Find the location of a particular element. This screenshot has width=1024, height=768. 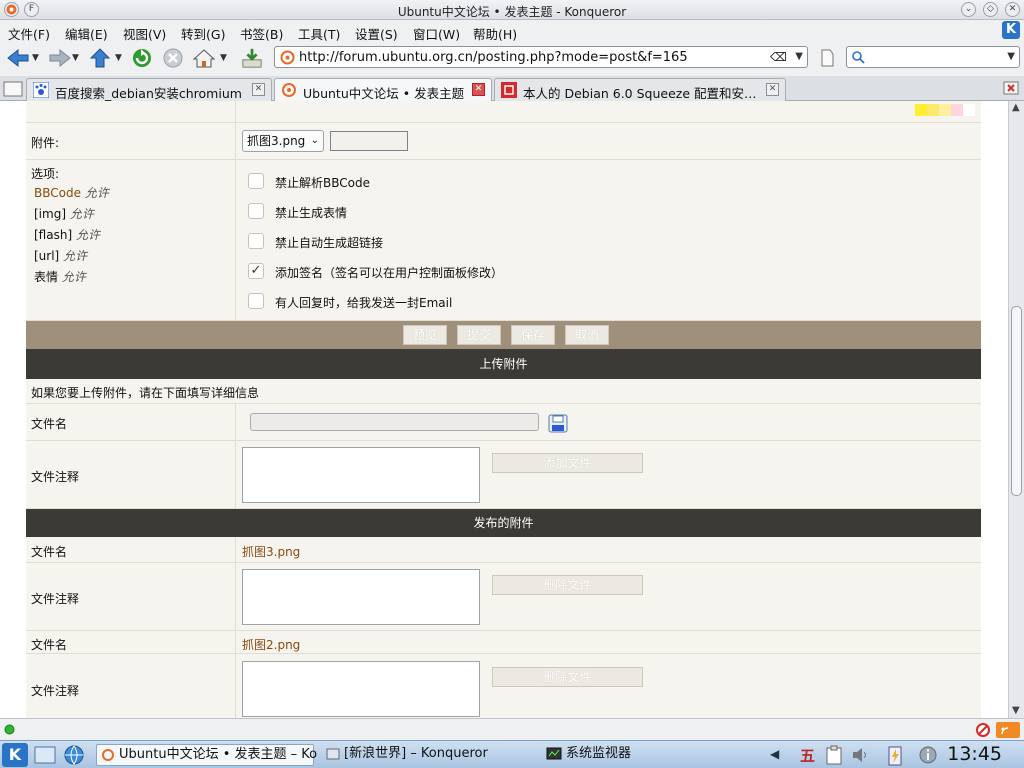

checkbox-notify-email is located at coordinates (256, 301).